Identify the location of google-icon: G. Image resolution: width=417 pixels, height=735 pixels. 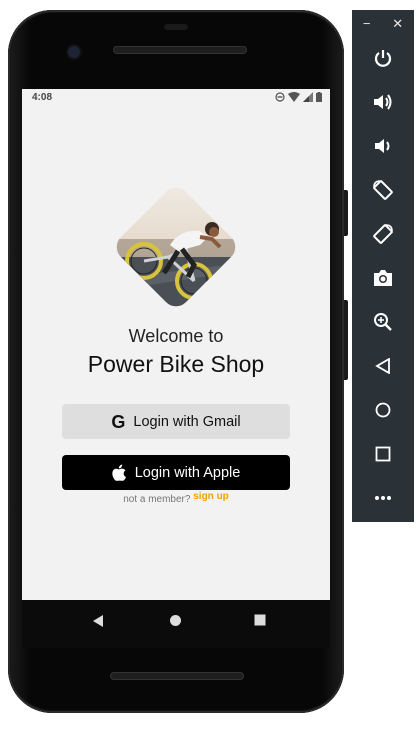
(118, 421).